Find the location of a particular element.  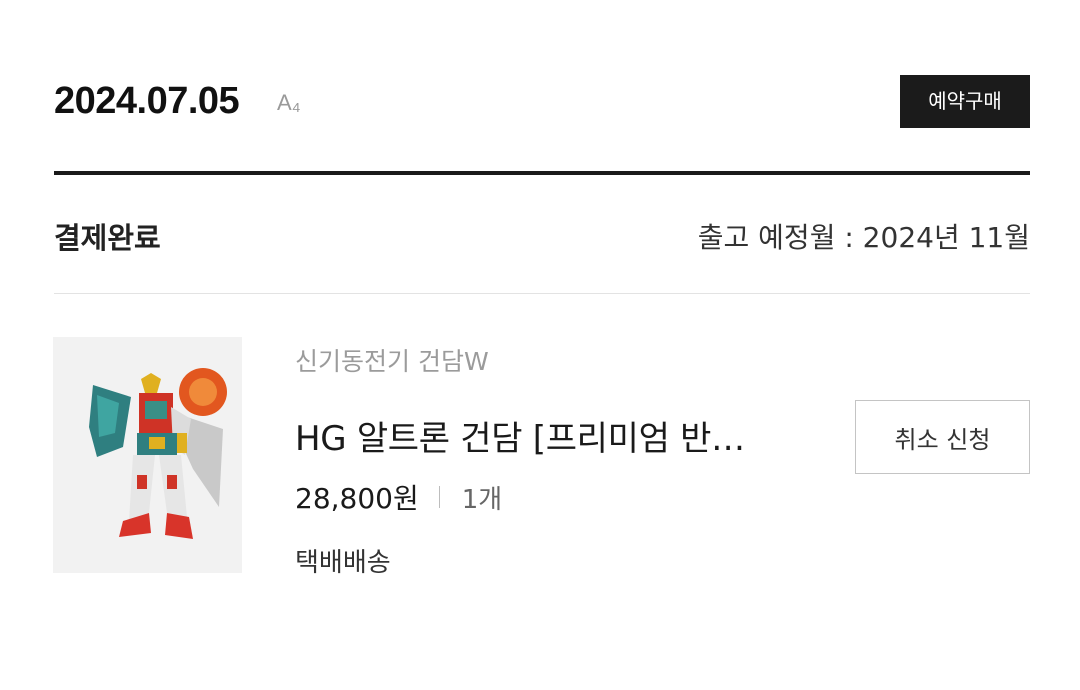

cancel-request-button: 취소 신청 is located at coordinates (942, 437).